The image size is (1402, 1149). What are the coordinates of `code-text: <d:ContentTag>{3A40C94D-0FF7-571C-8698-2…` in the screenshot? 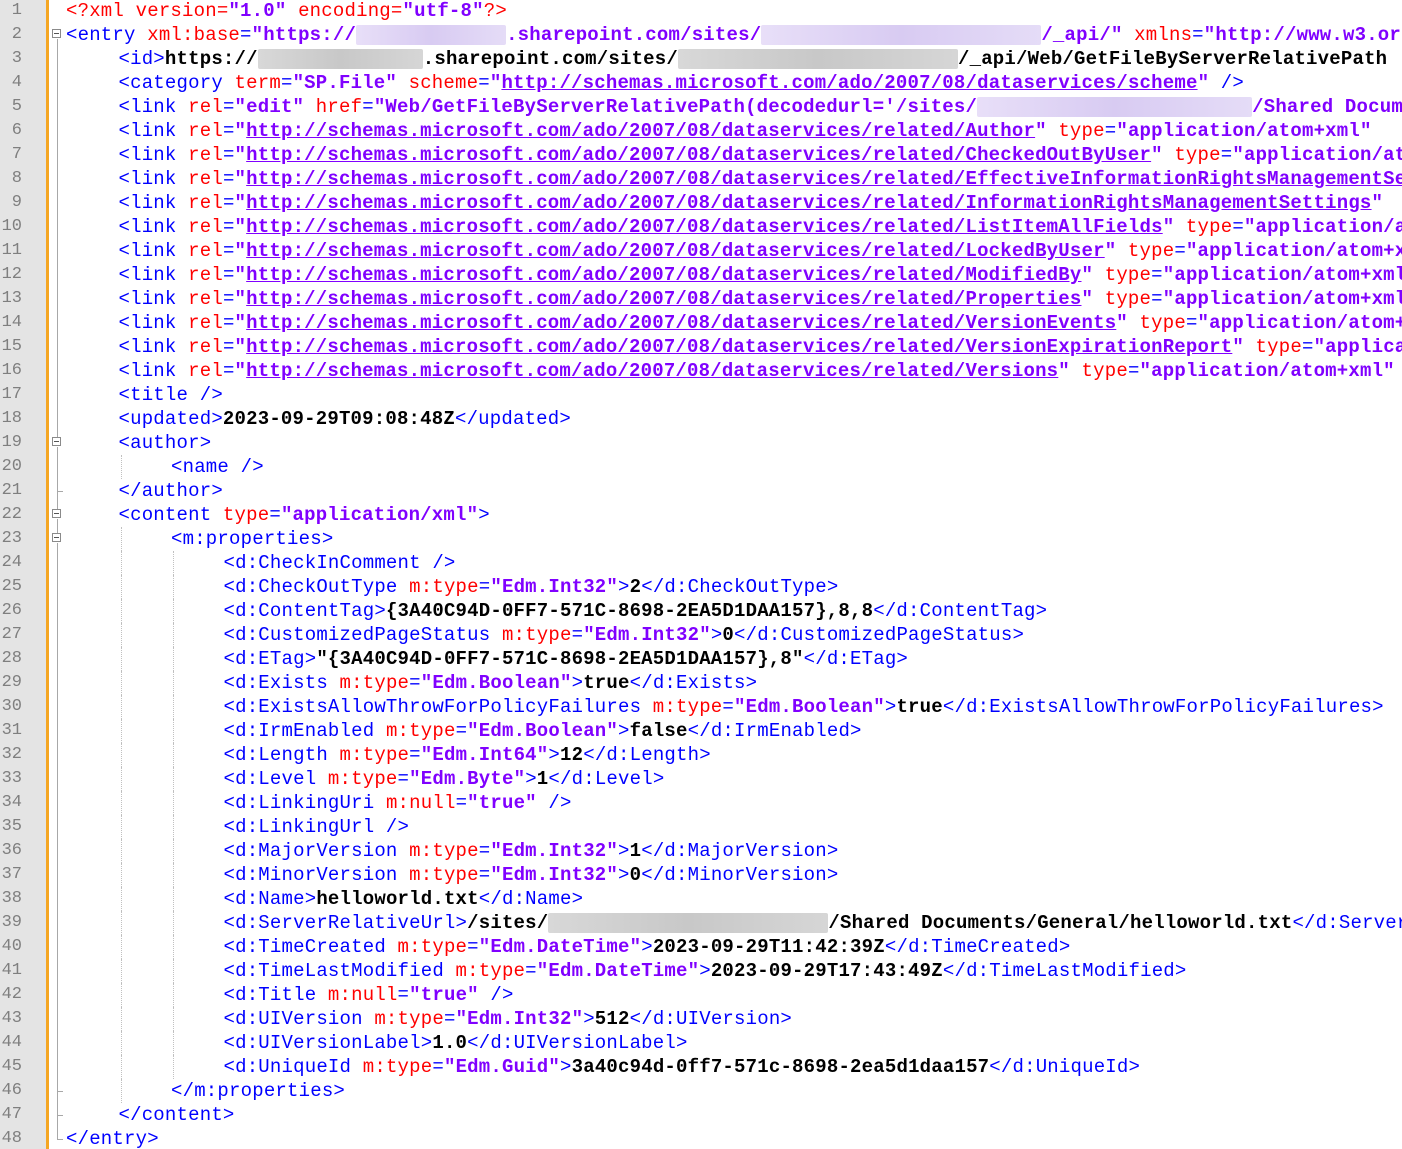 It's located at (636, 611).